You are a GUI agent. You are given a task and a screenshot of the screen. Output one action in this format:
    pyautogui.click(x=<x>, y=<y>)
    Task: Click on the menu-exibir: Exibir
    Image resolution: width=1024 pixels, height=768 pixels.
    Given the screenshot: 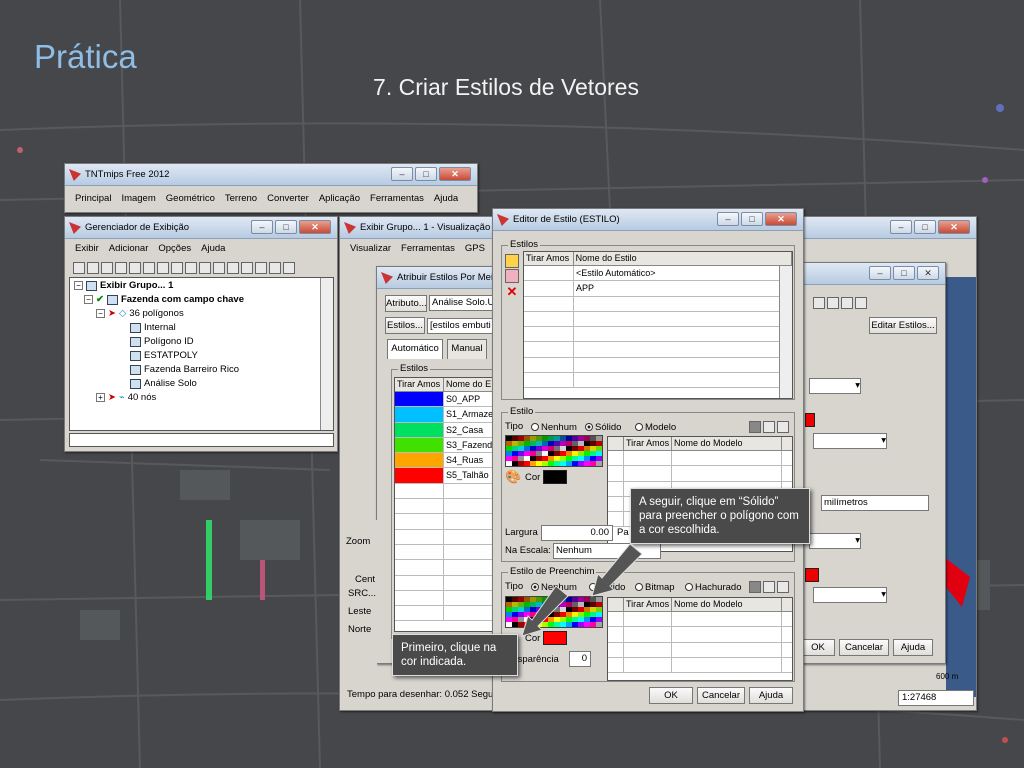 What is the action you would take?
    pyautogui.click(x=87, y=249)
    